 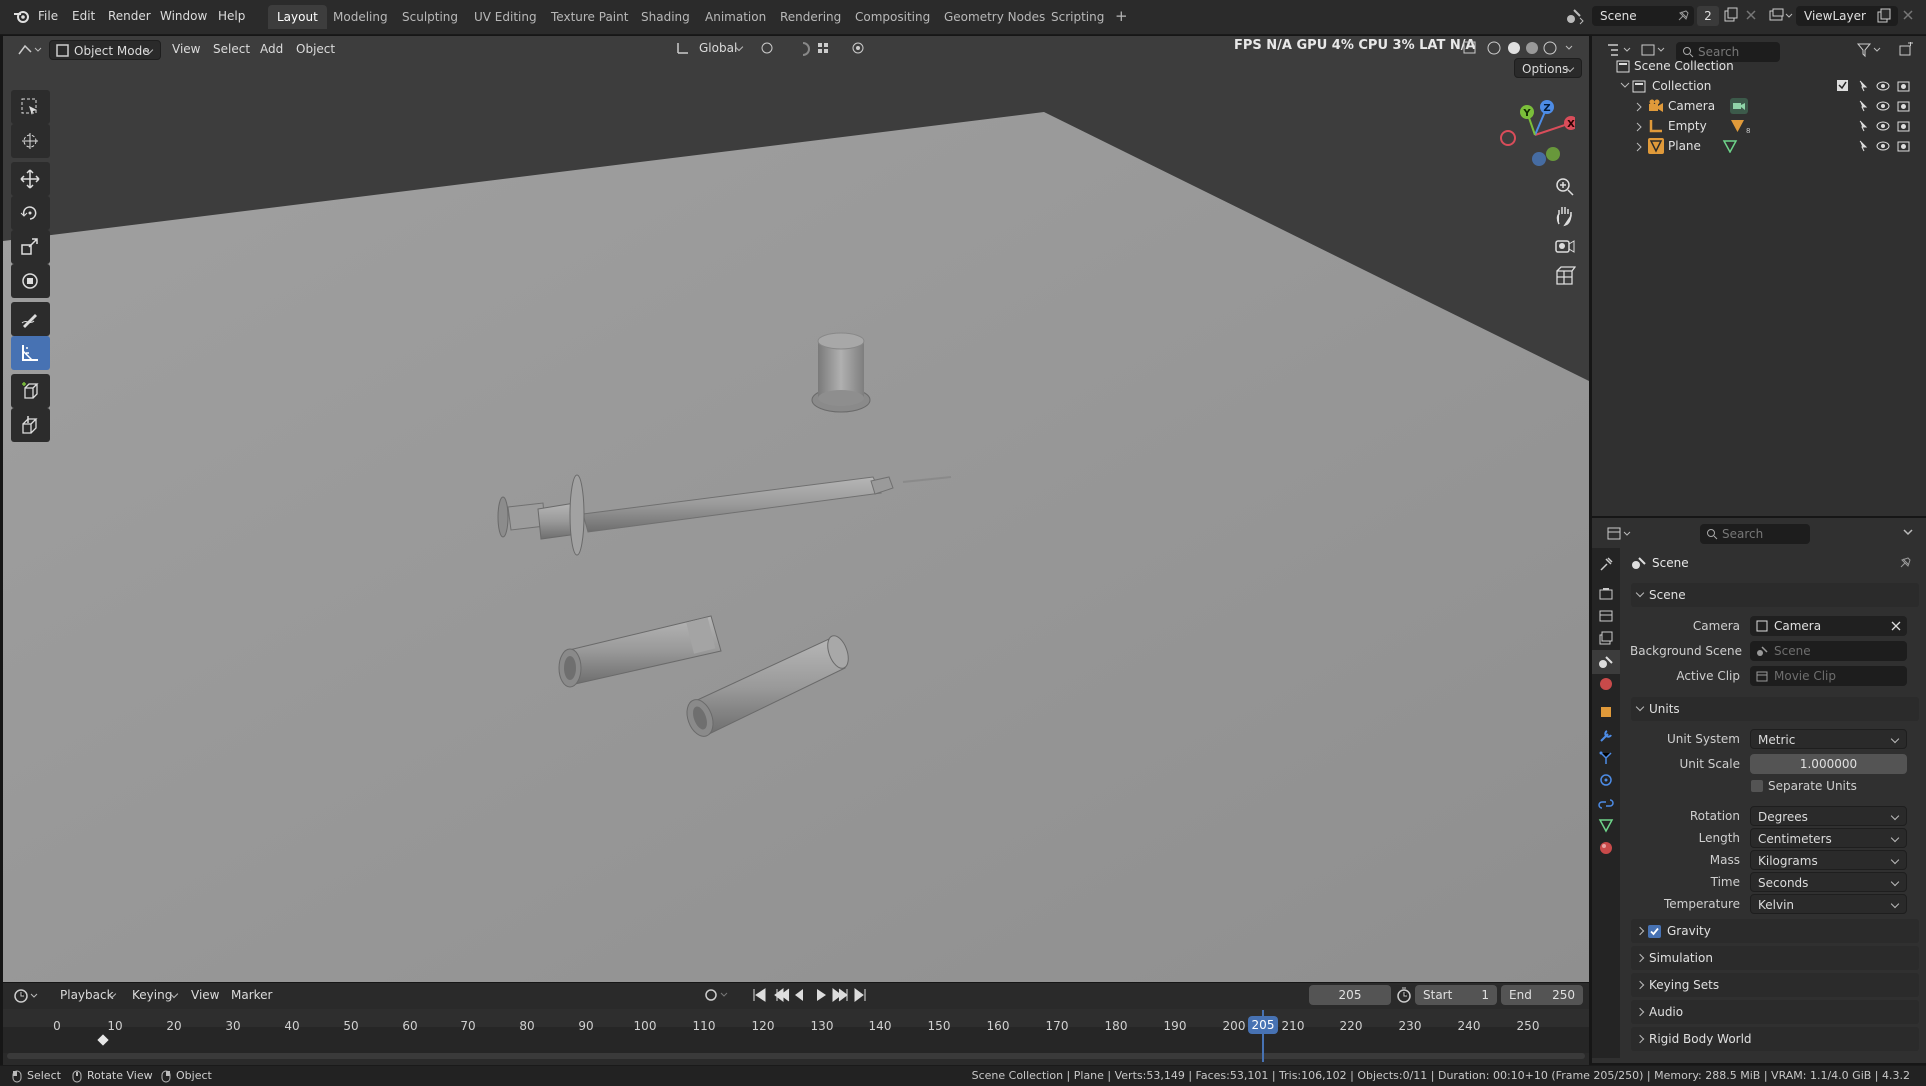 I want to click on modifier-children-icon: 8, so click(x=1740, y=126).